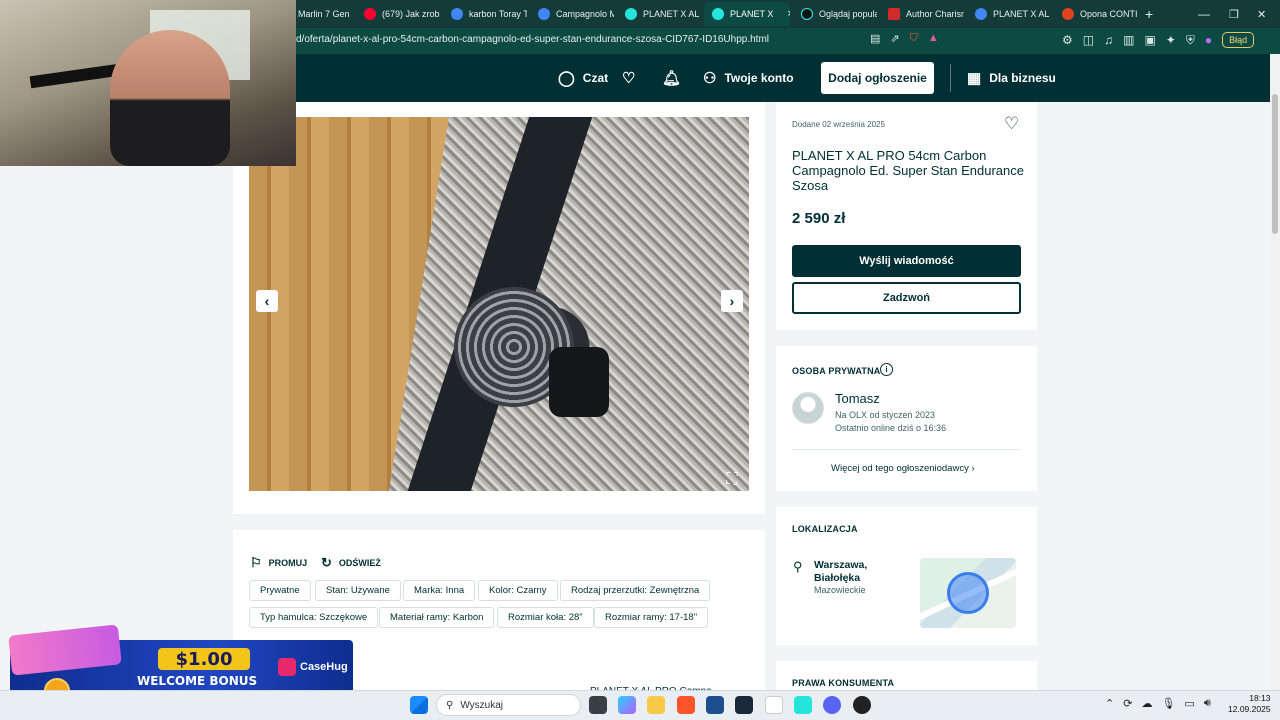 Image resolution: width=1280 pixels, height=720 pixels. Describe the element at coordinates (836, 371) in the screenshot. I see `seller-section-label: OSOBA PRYWATNA` at that location.